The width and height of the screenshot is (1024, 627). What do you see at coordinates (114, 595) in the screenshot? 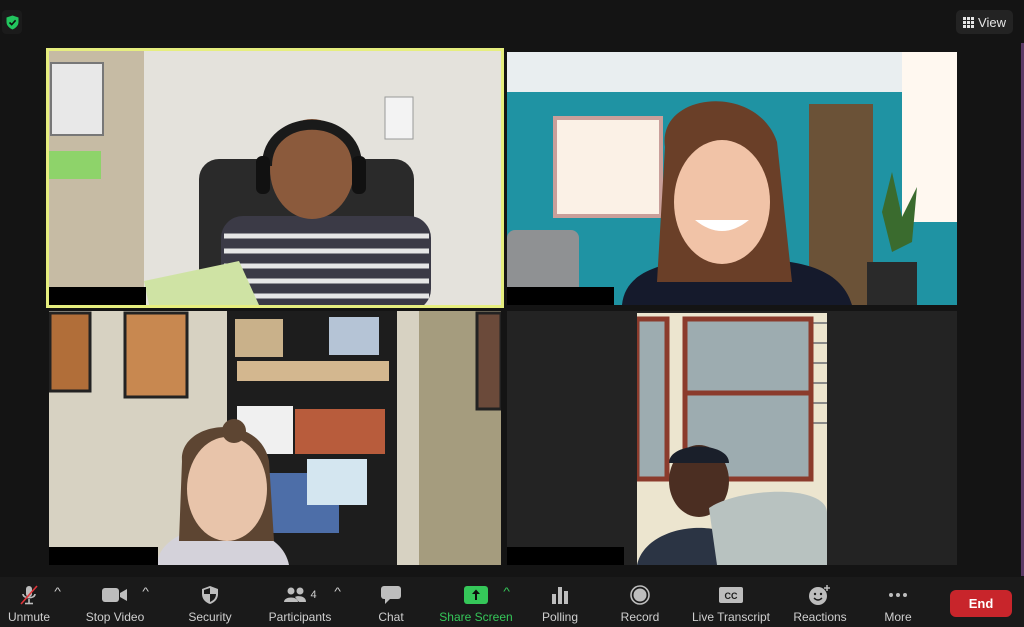
I see `video-camera-icon` at bounding box center [114, 595].